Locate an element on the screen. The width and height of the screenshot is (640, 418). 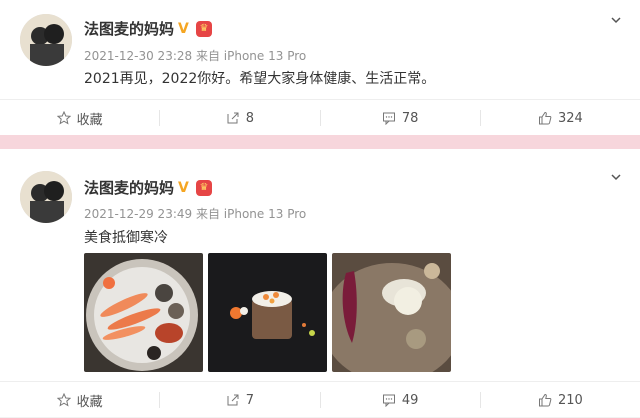
post-meta: 2021-12-29 23:49 来自 iPhone 13 Pro is located at coordinates (195, 213).